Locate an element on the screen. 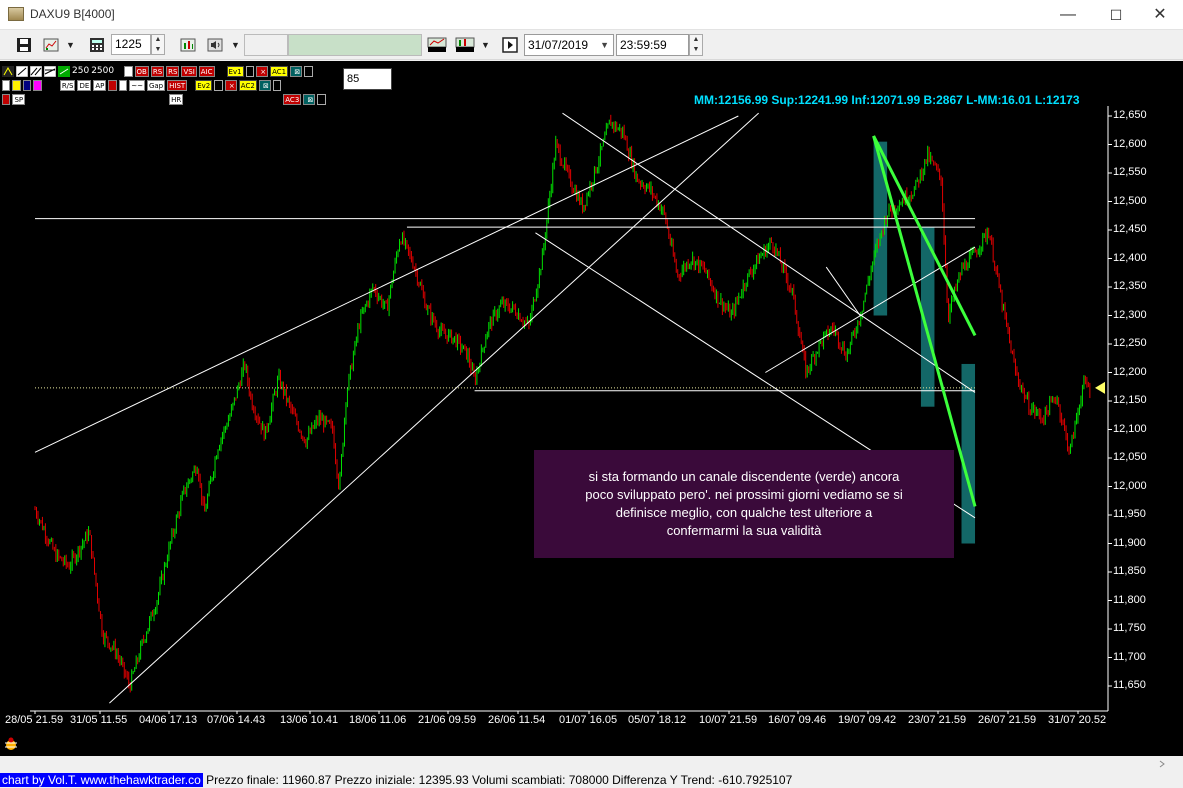 The height and width of the screenshot is (788, 1183). indicator-ev1: Ev1 is located at coordinates (235, 71).